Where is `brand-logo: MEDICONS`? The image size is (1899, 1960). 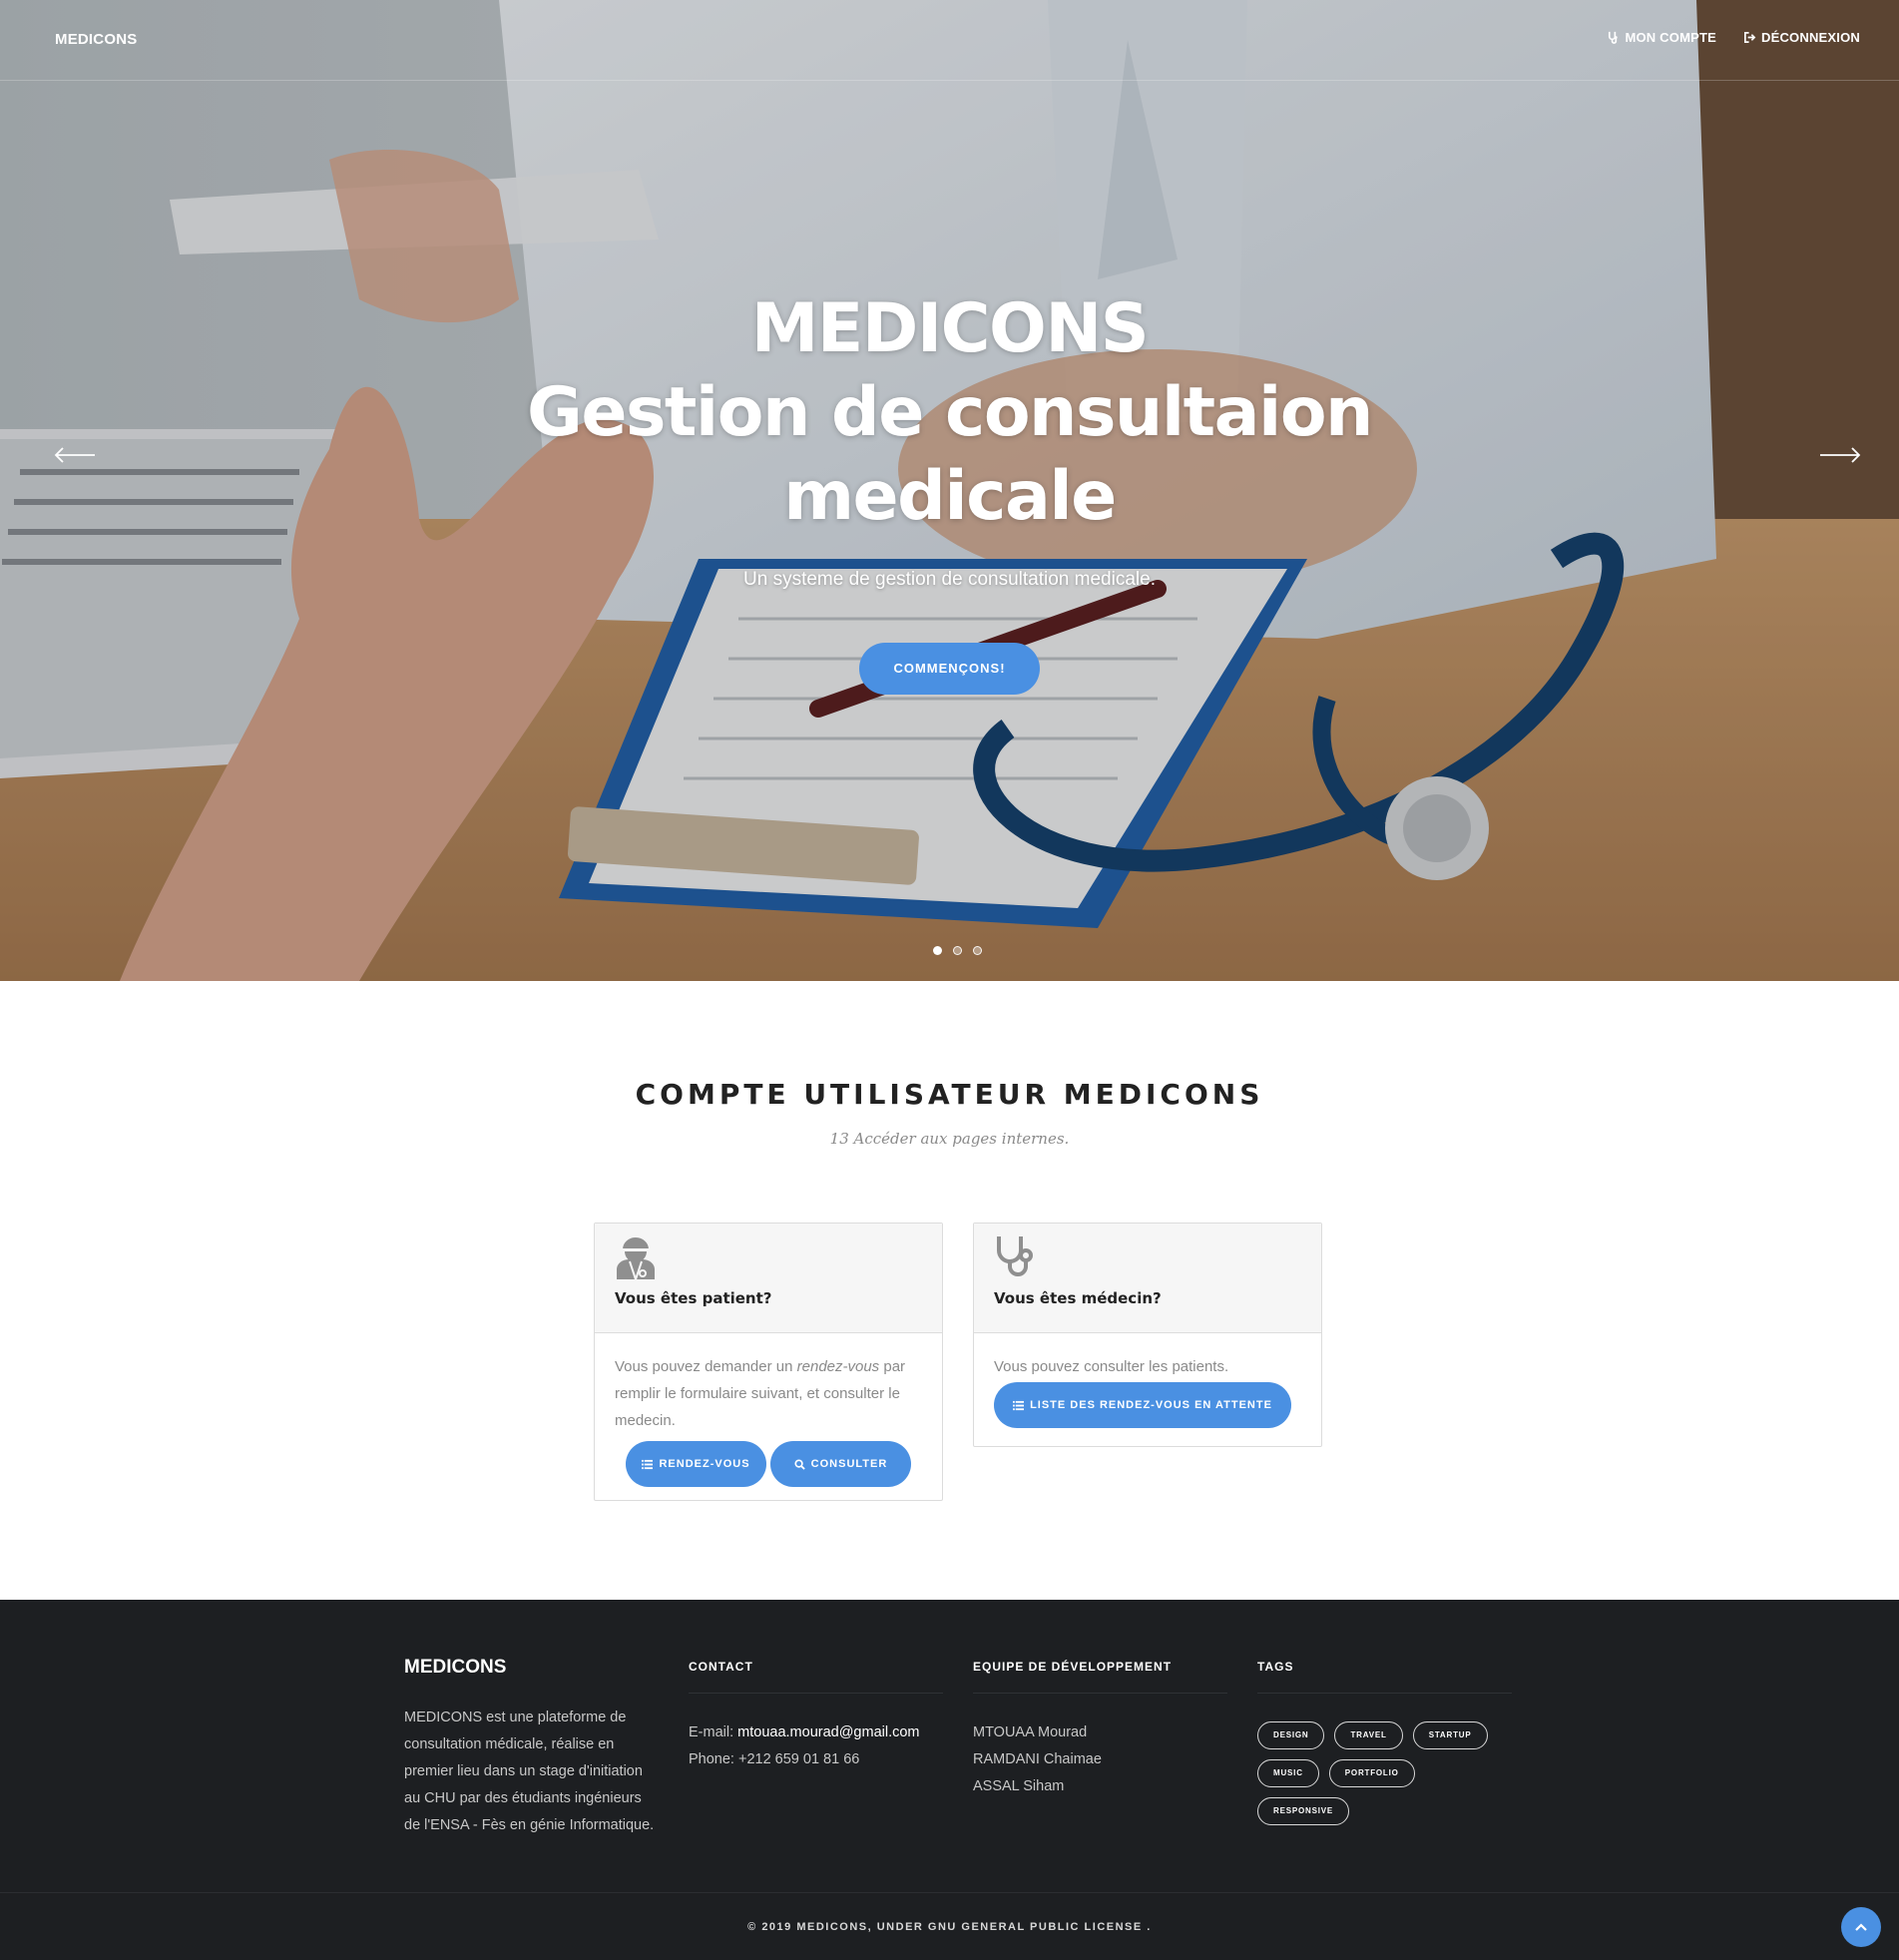 brand-logo: MEDICONS is located at coordinates (96, 39).